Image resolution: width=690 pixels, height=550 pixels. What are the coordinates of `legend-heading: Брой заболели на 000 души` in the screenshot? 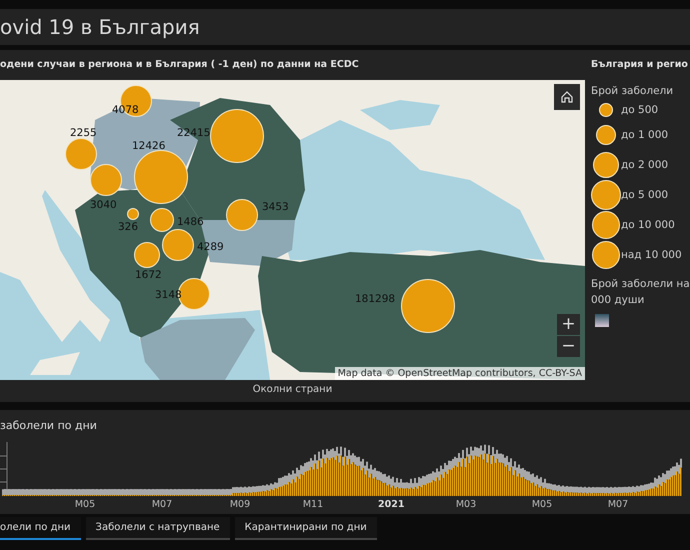 It's located at (640, 292).